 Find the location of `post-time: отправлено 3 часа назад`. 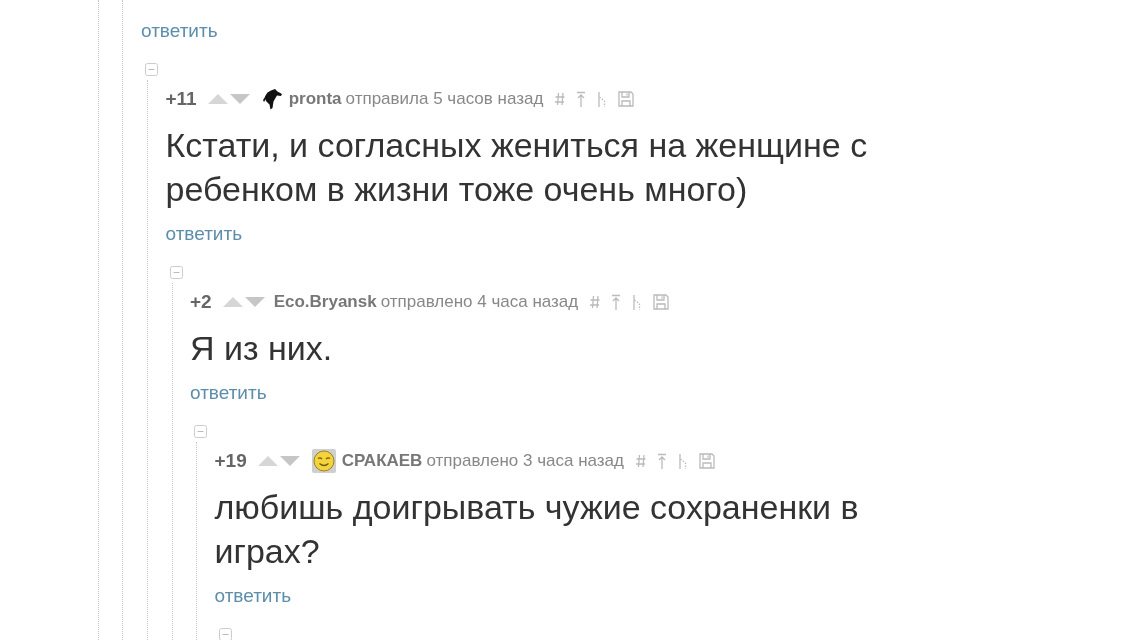

post-time: отправлено 3 часа назад is located at coordinates (525, 461).